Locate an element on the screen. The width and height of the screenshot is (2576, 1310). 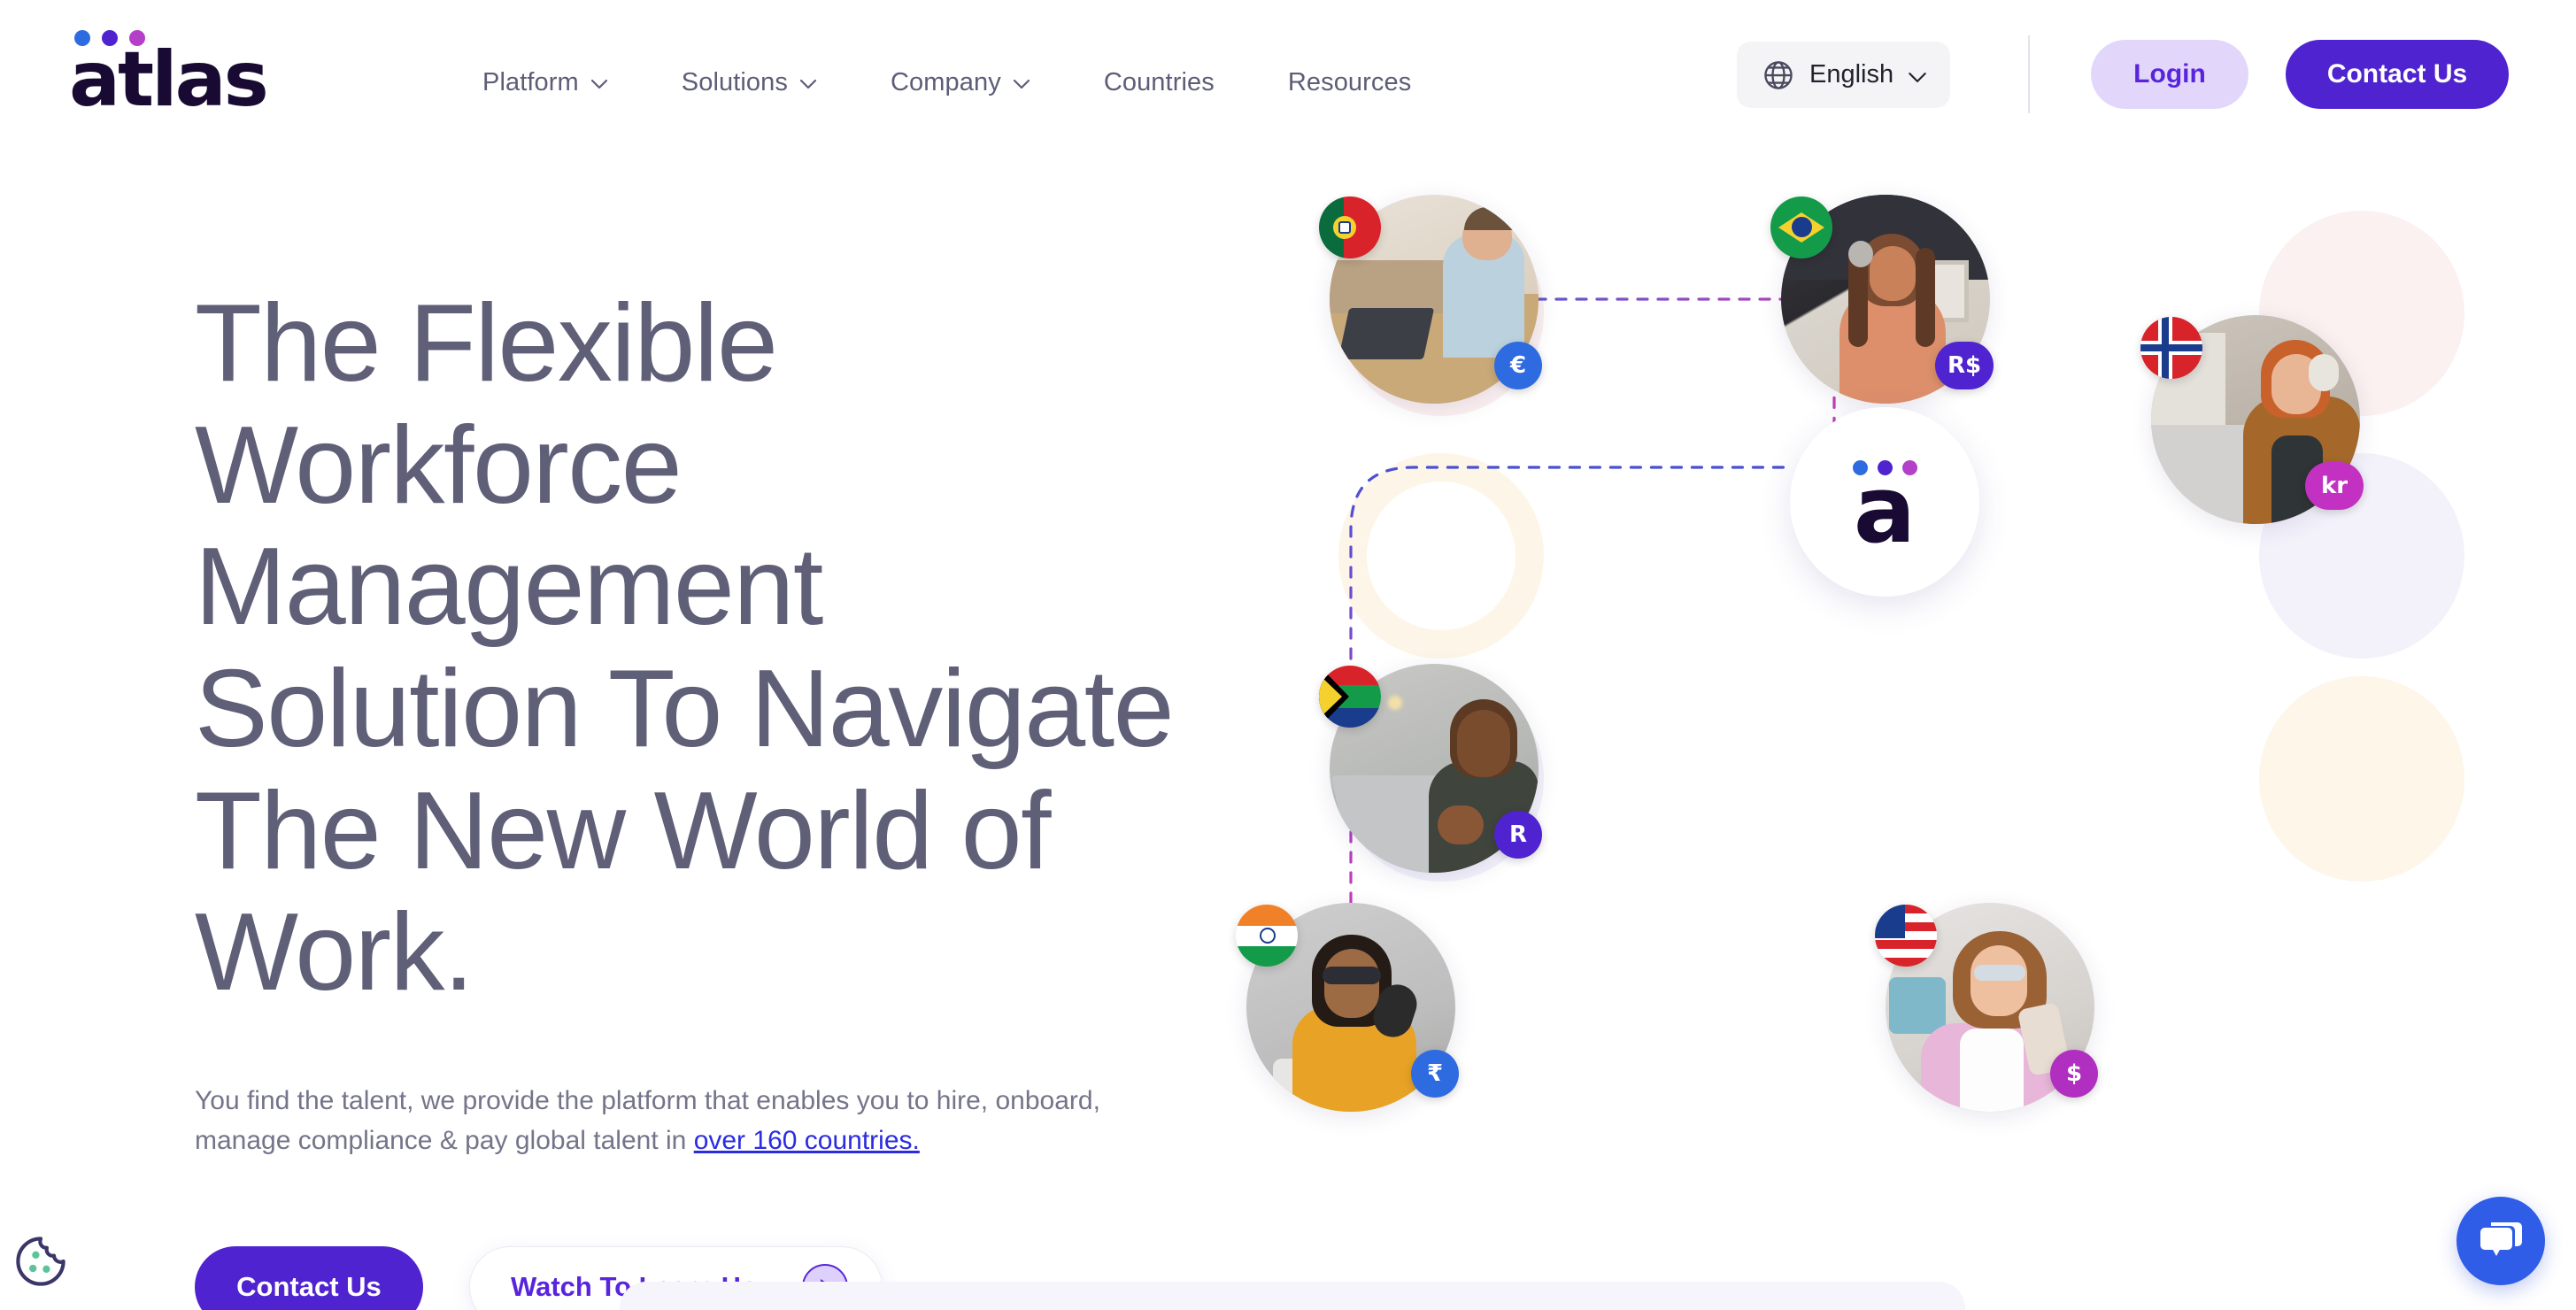
norway-flag-icon is located at coordinates (2171, 348).